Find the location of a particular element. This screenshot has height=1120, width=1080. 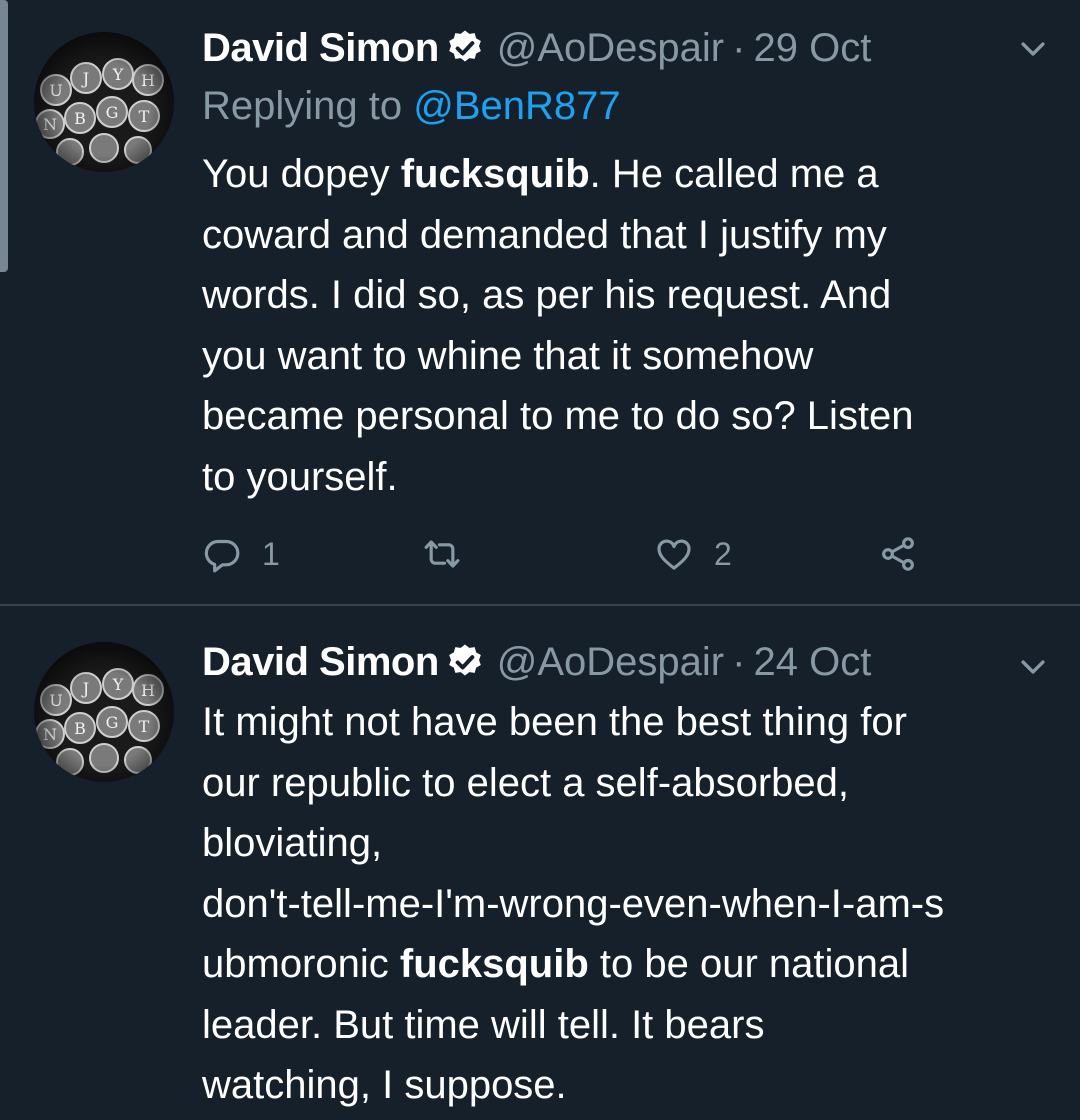

text-segment: You dopey is located at coordinates (301, 174).